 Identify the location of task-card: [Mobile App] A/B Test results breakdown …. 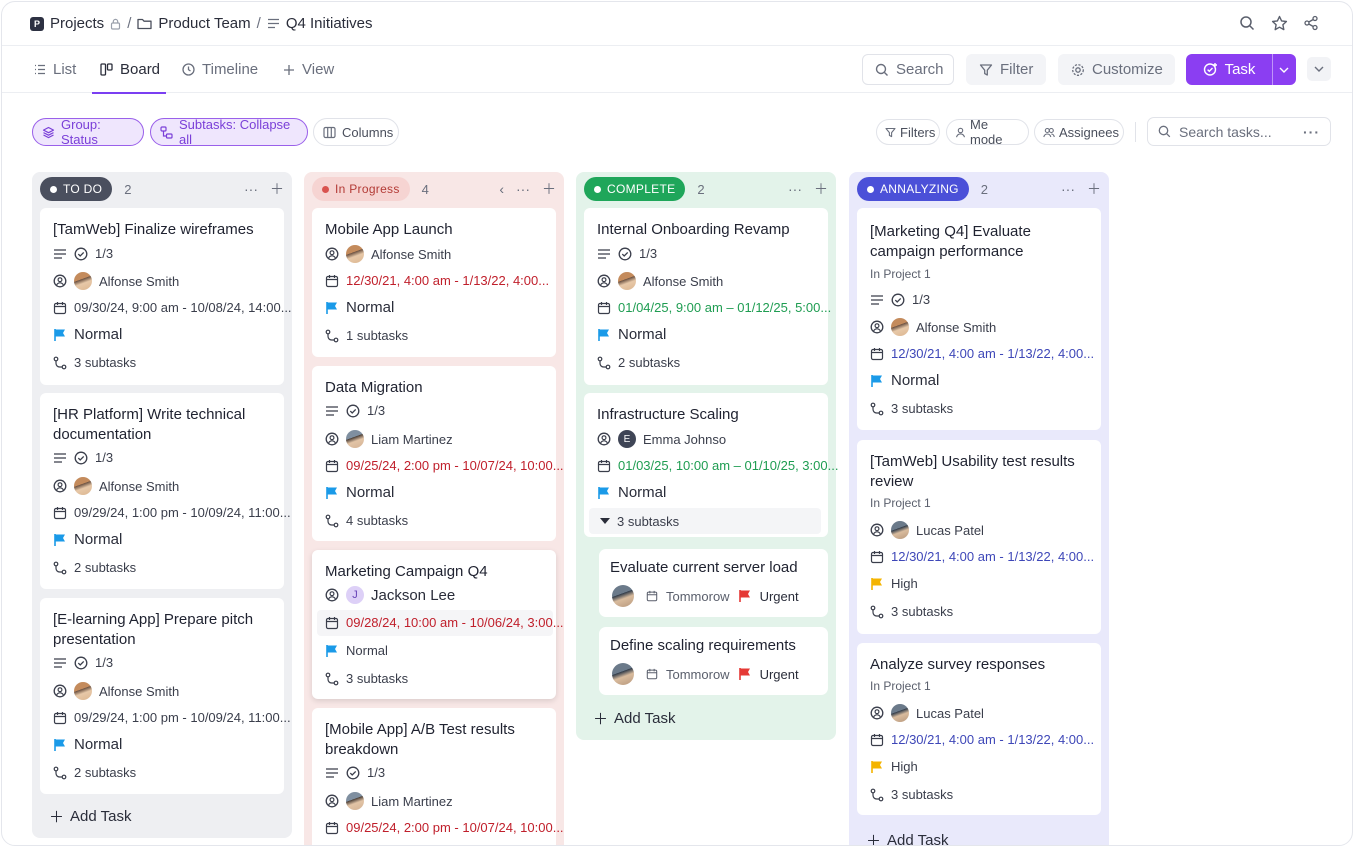
(438, 776).